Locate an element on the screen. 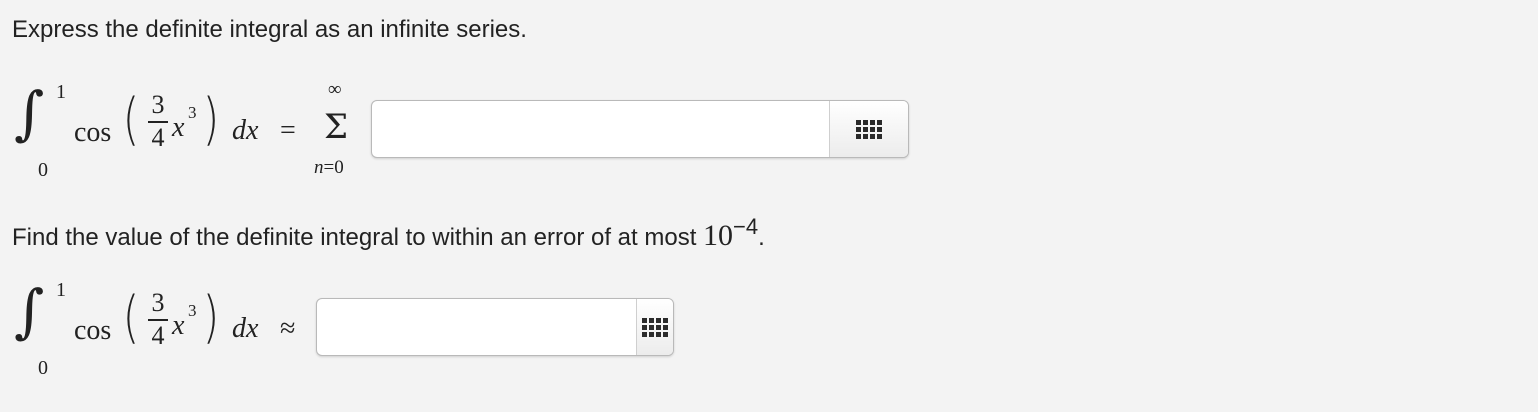 This screenshot has width=1538, height=412. error-exponent: −4 is located at coordinates (746, 226).